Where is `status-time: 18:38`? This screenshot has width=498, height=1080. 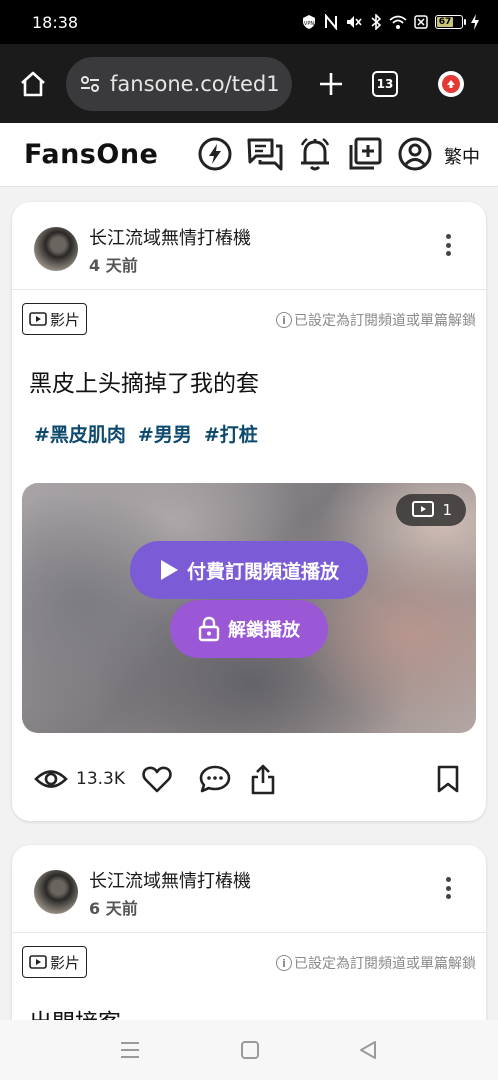 status-time: 18:38 is located at coordinates (55, 22).